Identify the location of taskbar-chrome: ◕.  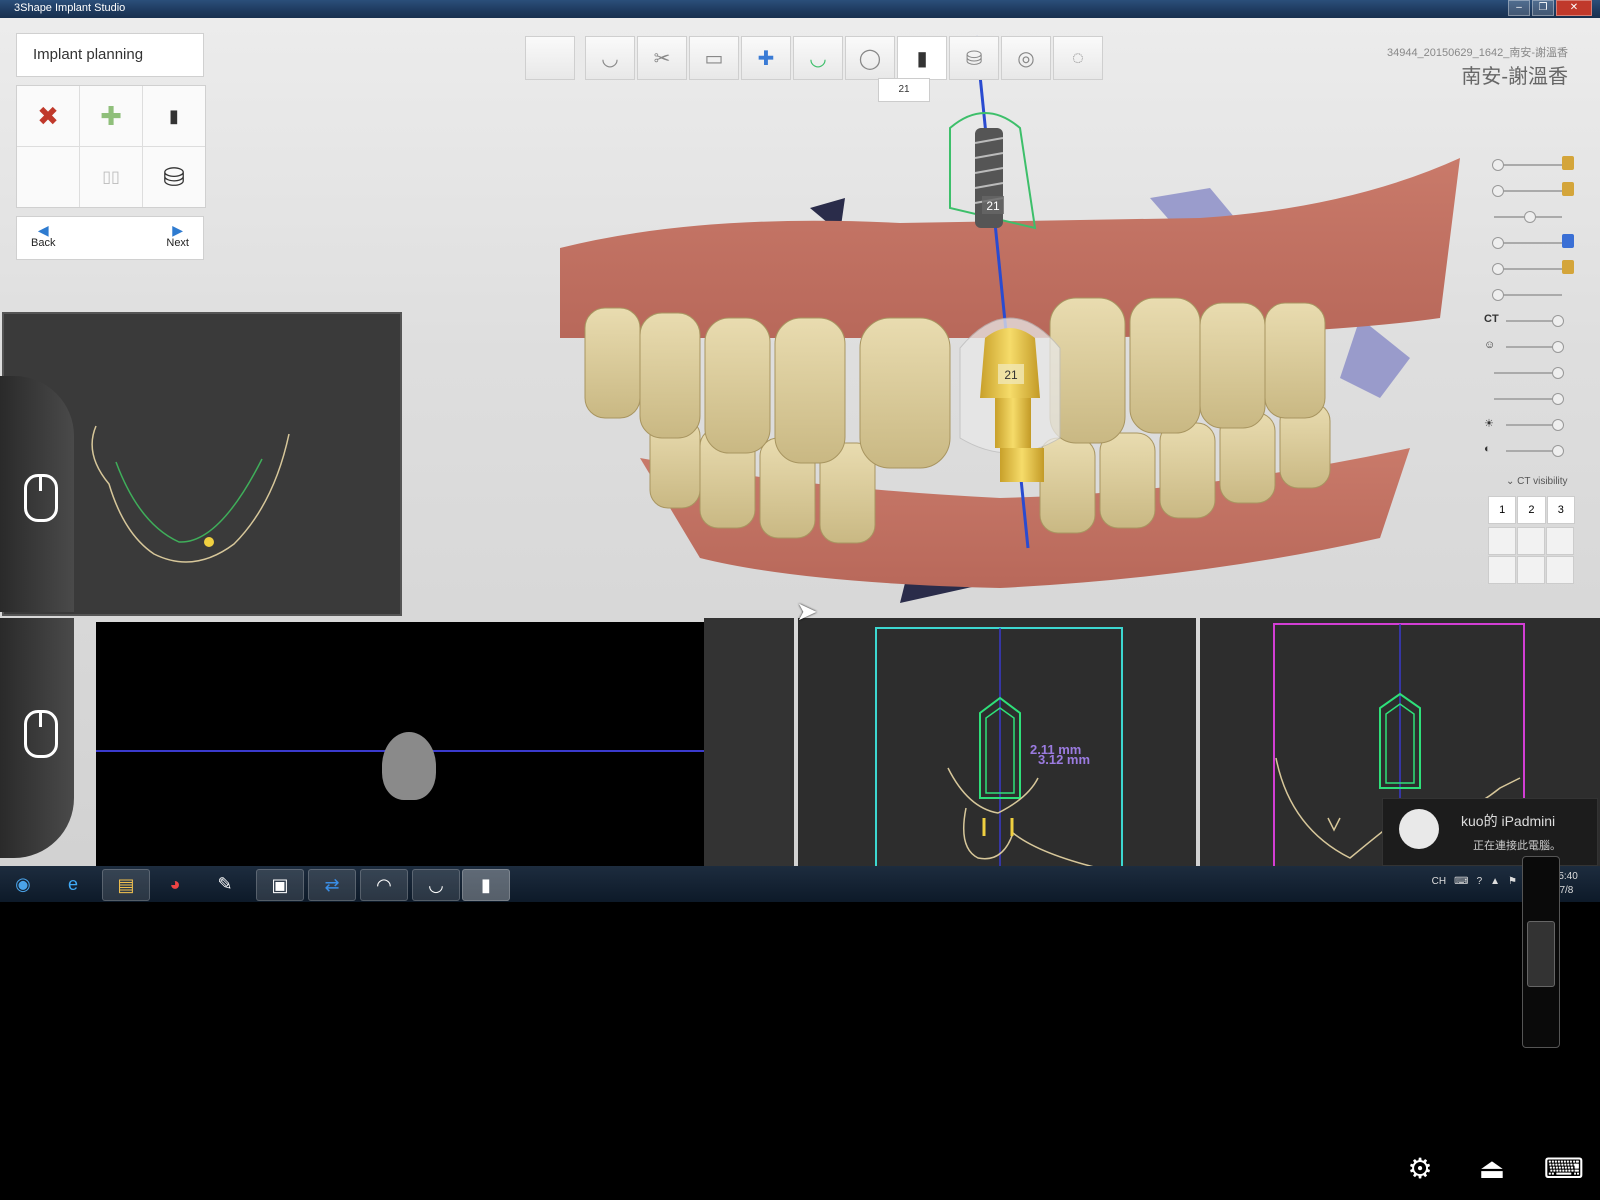
(175, 884).